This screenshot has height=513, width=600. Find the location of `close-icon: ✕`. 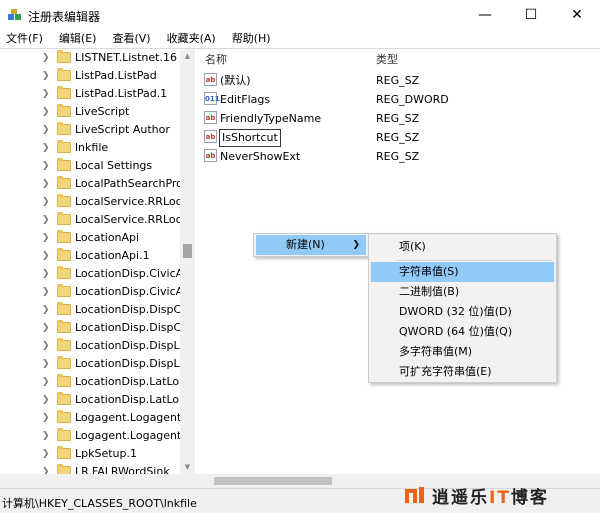

close-icon: ✕ is located at coordinates (577, 15).